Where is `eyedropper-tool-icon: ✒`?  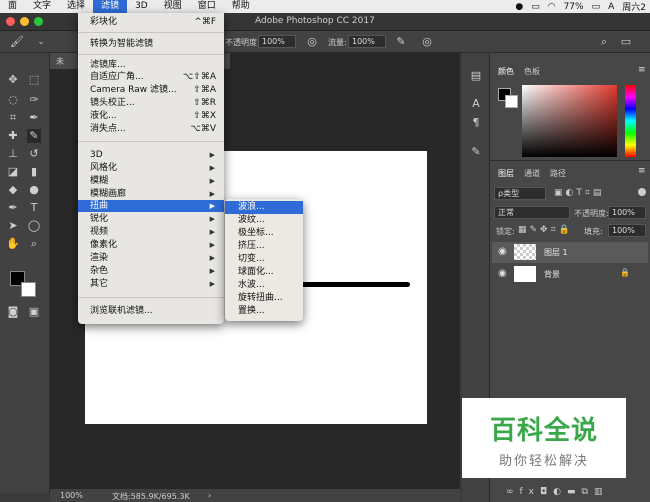 eyedropper-tool-icon: ✒ is located at coordinates (34, 118).